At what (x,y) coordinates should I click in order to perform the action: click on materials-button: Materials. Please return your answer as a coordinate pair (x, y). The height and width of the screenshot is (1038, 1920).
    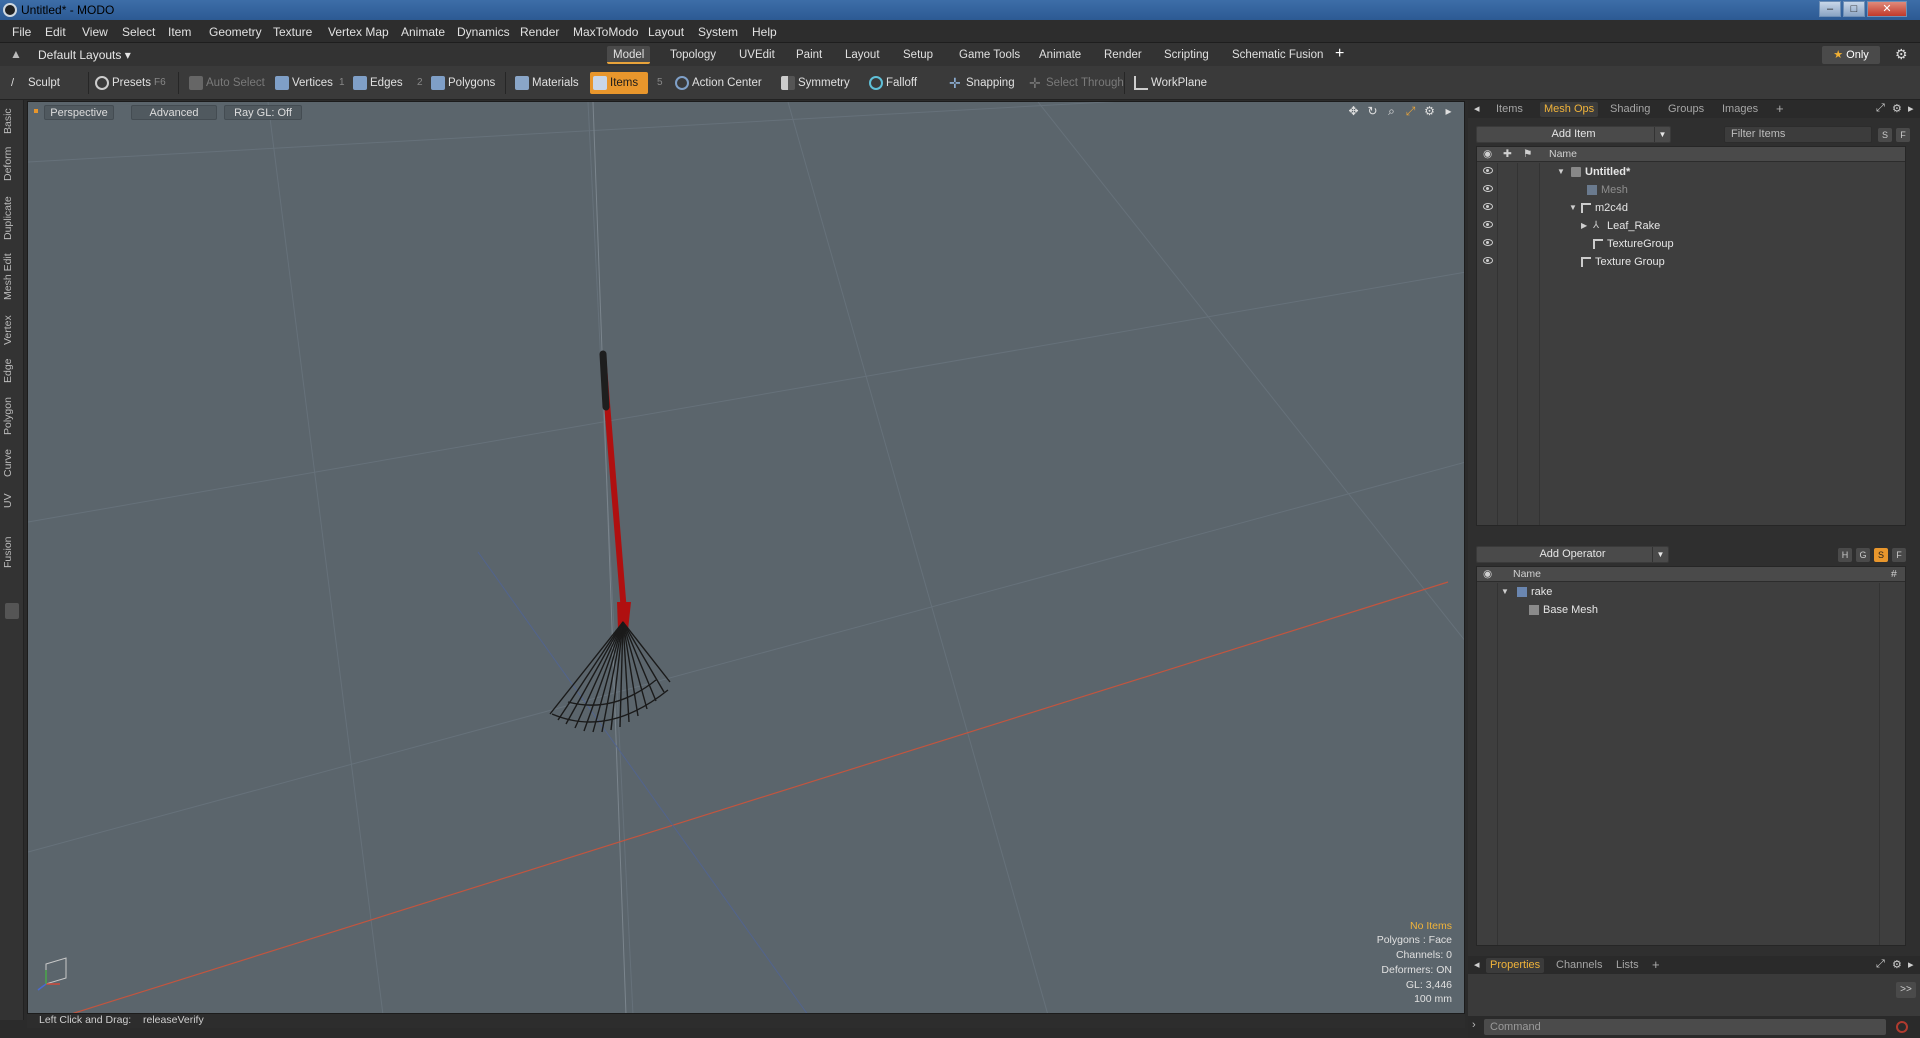
    Looking at the image, I should click on (545, 83).